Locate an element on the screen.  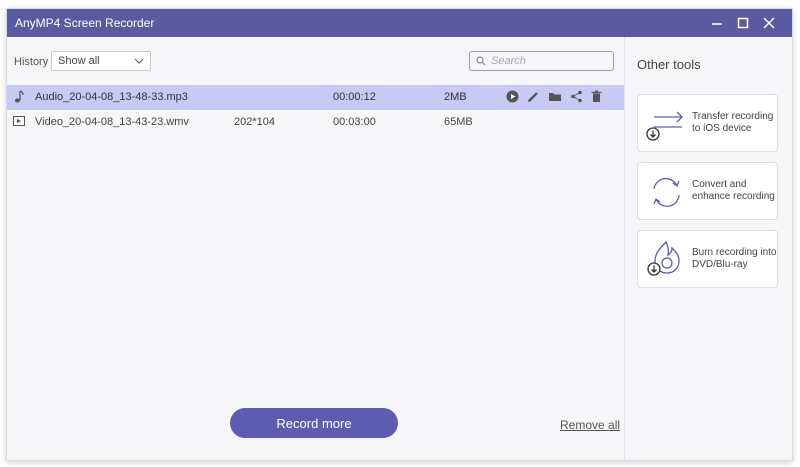
burn-tool-label: Burn recording into DVD/Blu-ray is located at coordinates (734, 258).